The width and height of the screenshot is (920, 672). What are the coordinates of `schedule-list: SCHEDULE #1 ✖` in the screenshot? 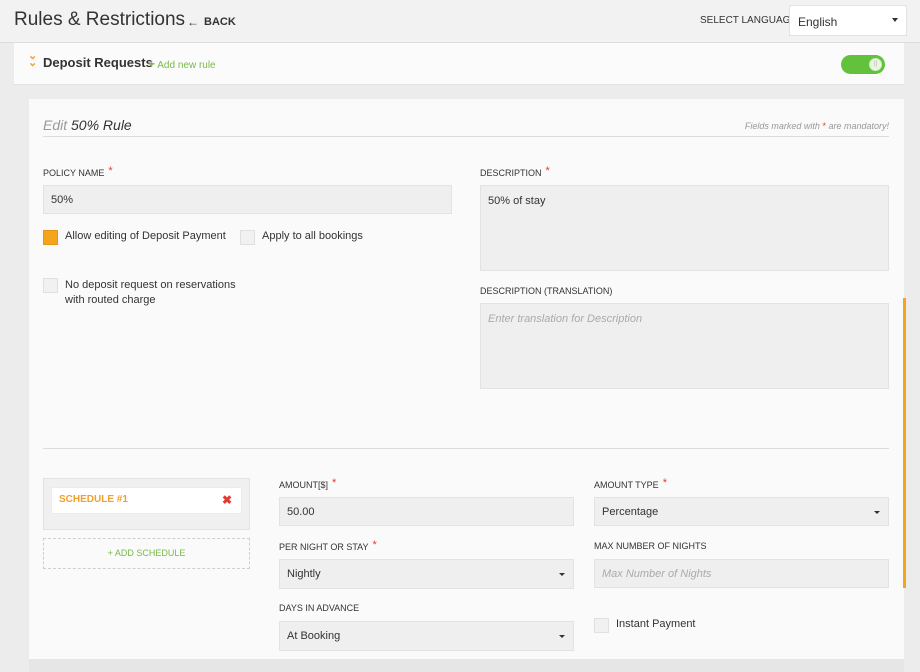 It's located at (146, 504).